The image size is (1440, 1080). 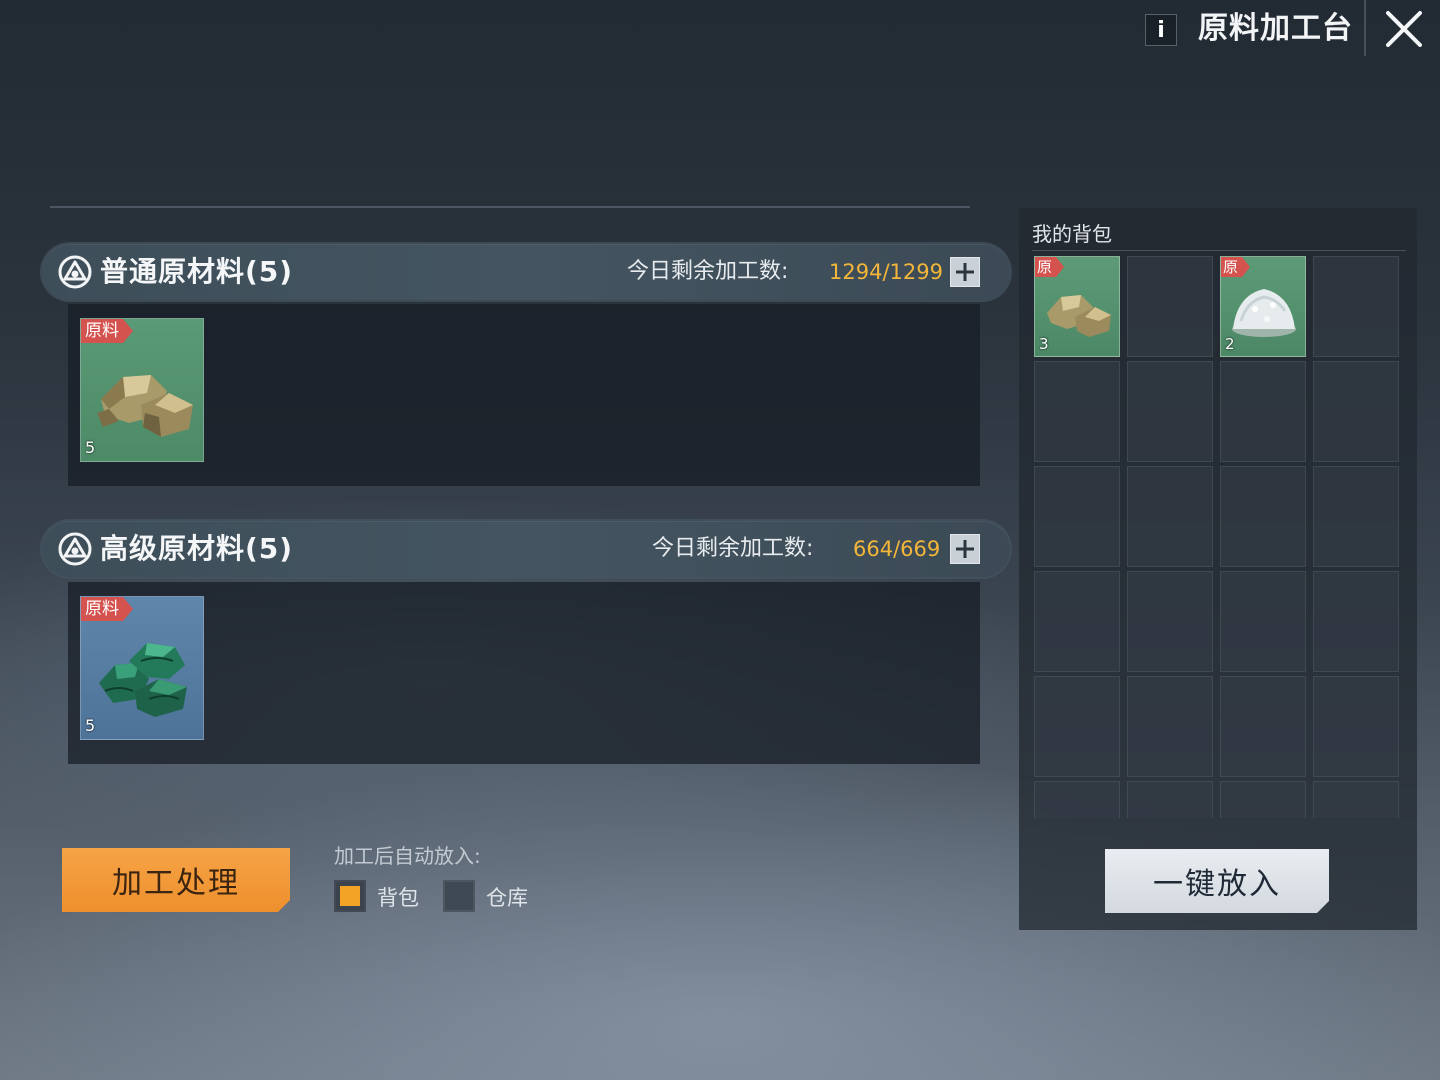 What do you see at coordinates (524, 673) in the screenshot?
I see `section-panel-advanced: 原料 5` at bounding box center [524, 673].